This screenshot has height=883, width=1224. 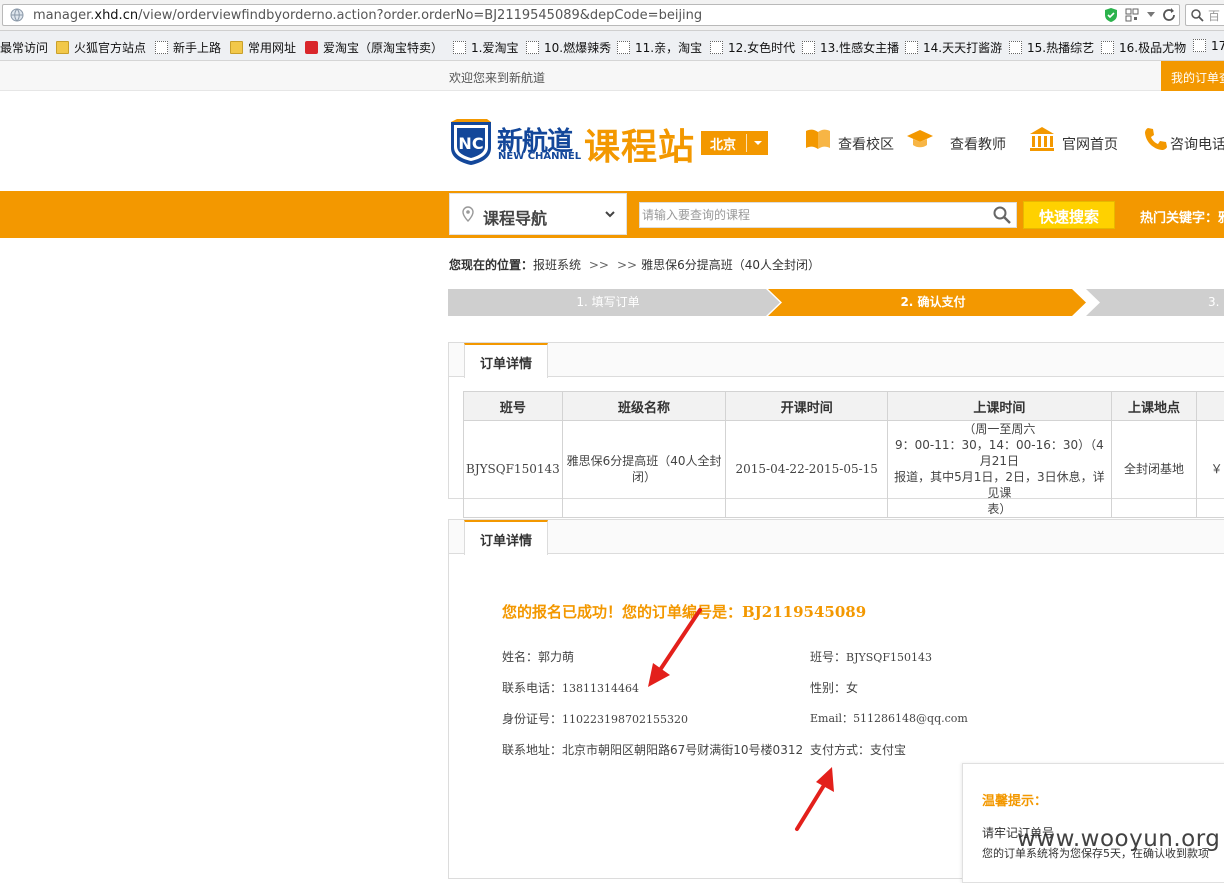 What do you see at coordinates (889, 718) in the screenshot?
I see `info-email: Email：511286148@qq.com` at bounding box center [889, 718].